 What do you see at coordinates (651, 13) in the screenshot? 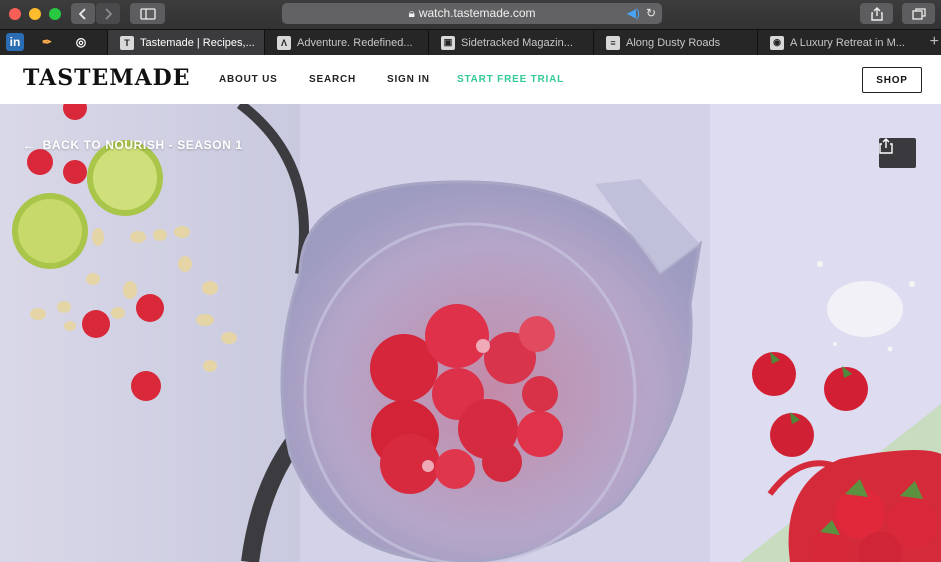
I see `reload-icon: ↻` at bounding box center [651, 13].